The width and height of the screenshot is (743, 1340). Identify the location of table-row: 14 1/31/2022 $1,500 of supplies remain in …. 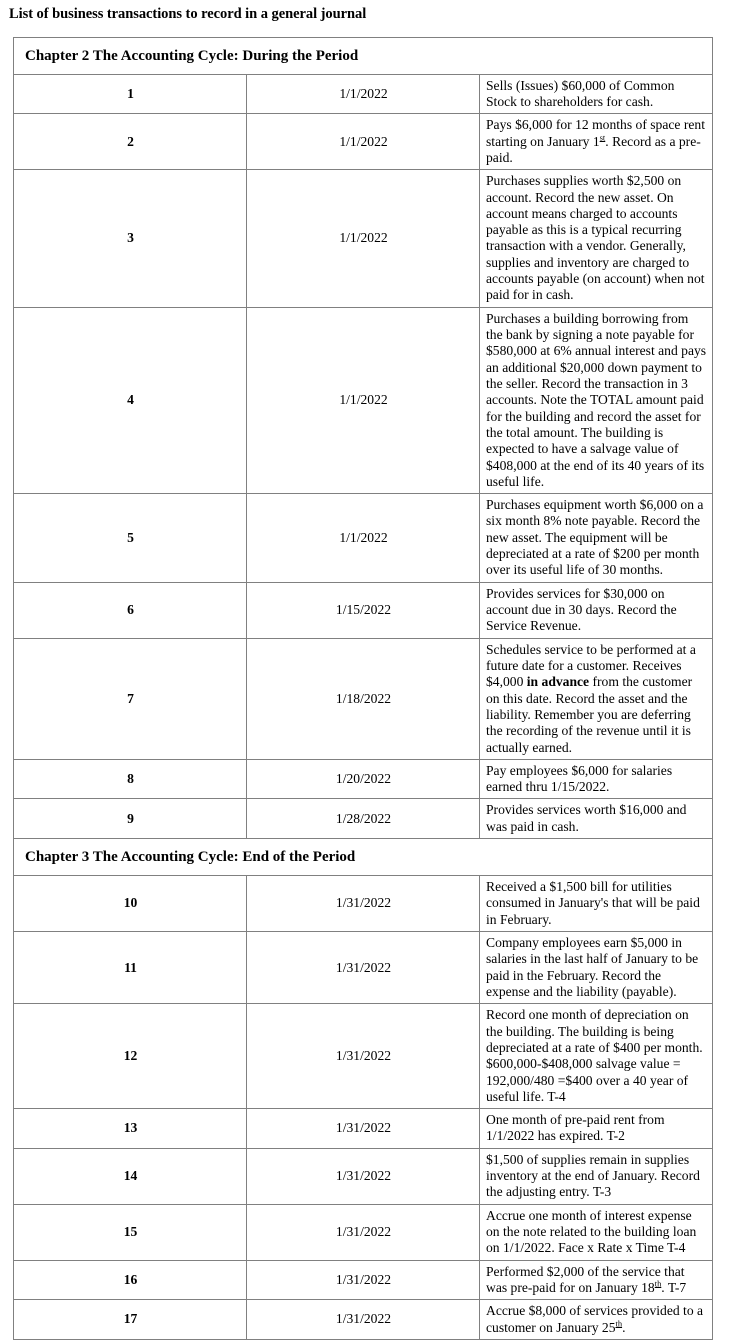
(363, 1176).